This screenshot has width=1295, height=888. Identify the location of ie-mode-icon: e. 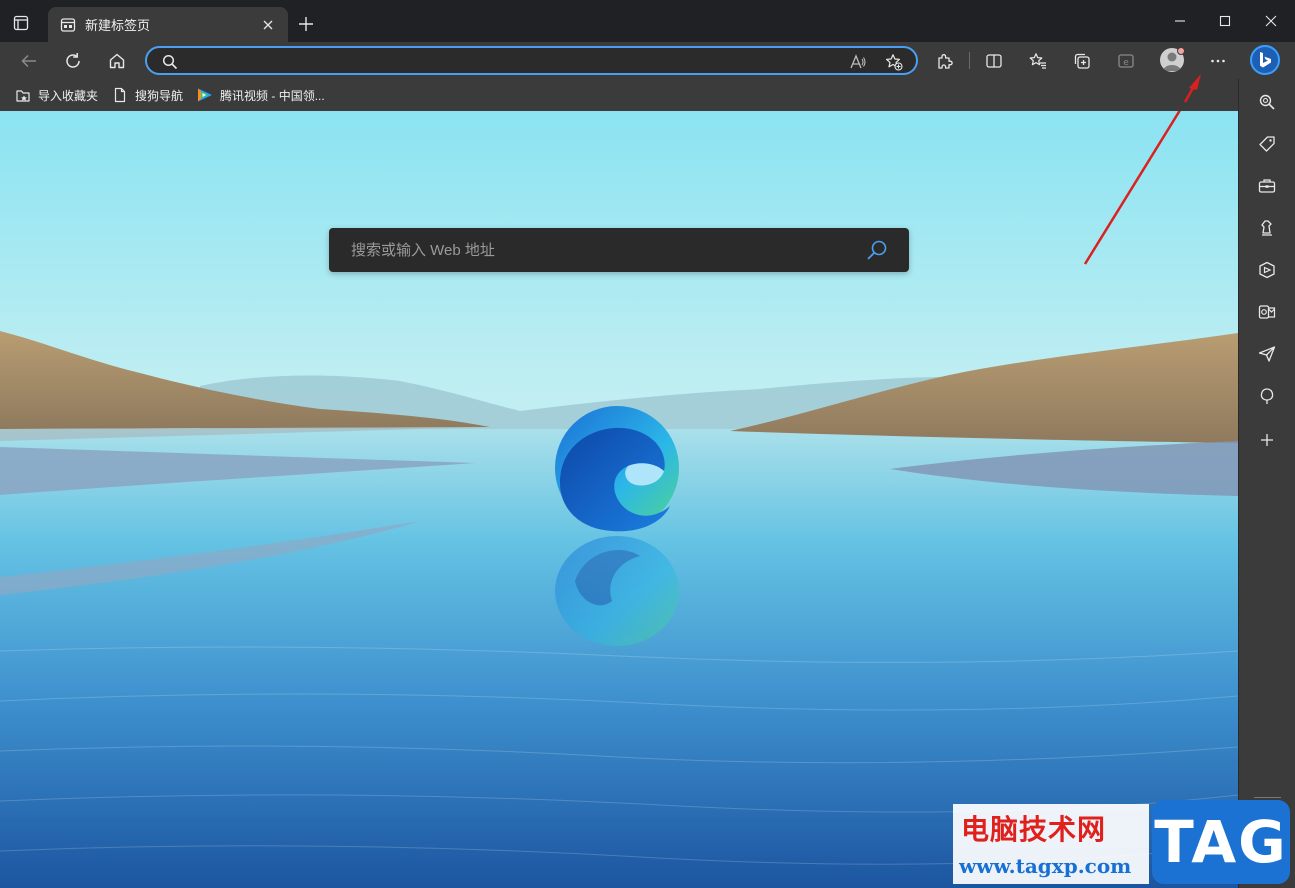
(1126, 61).